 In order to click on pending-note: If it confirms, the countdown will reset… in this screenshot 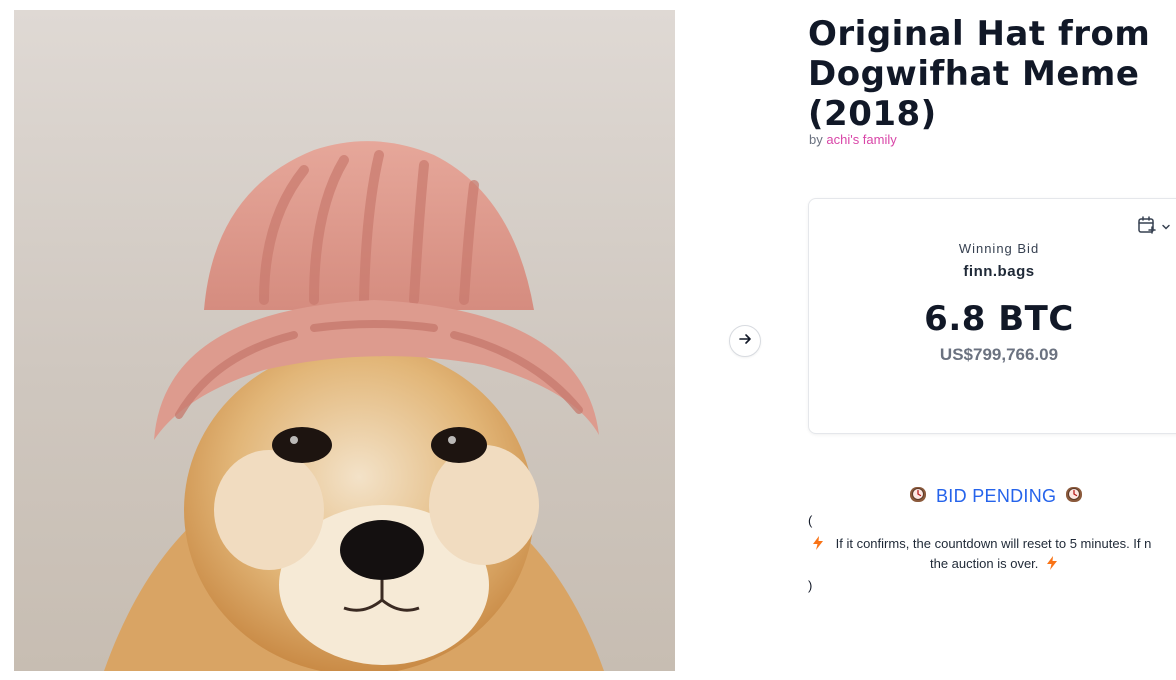, I will do `click(993, 554)`.